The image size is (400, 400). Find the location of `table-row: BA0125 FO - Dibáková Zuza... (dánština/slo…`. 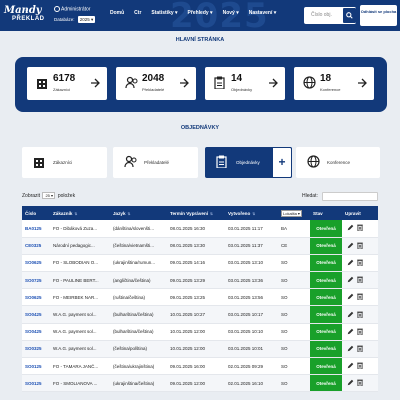

table-row: BA0125 FO - Dibáková Zuza... (dánština/slo… is located at coordinates (200, 229).